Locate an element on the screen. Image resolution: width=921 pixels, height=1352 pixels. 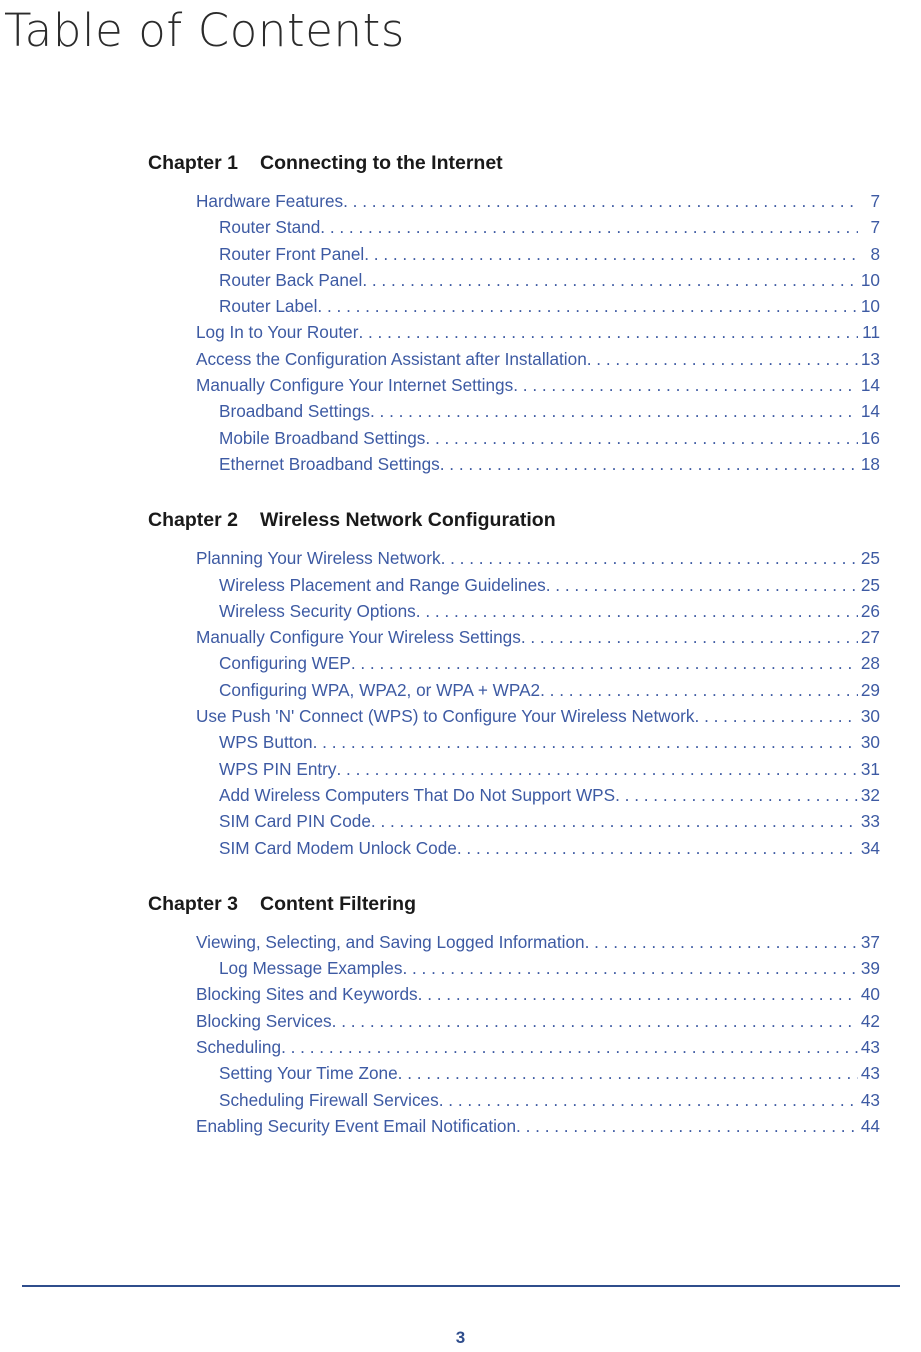
toc-entry-page-number: 39 is located at coordinates (870, 968).